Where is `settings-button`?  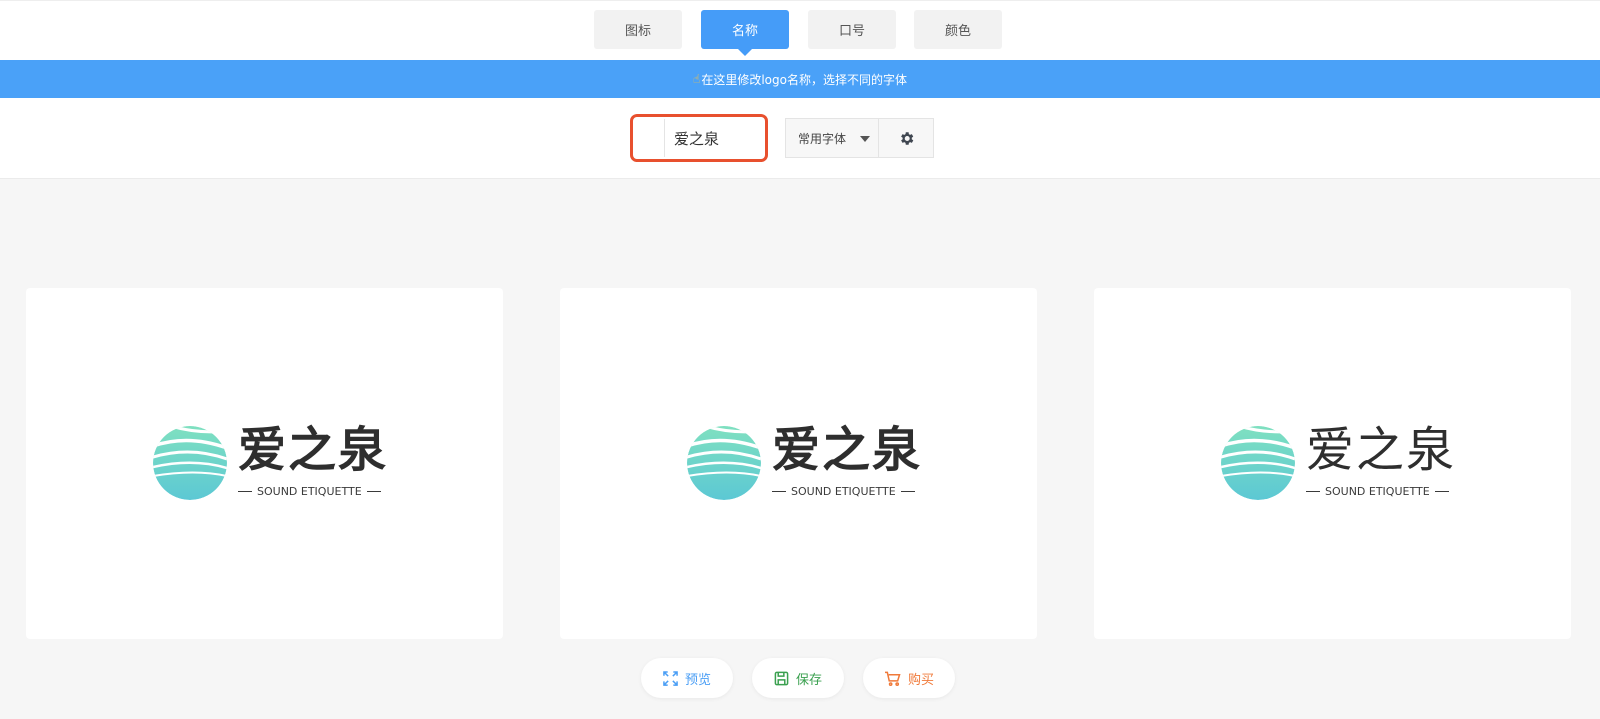
settings-button is located at coordinates (906, 138).